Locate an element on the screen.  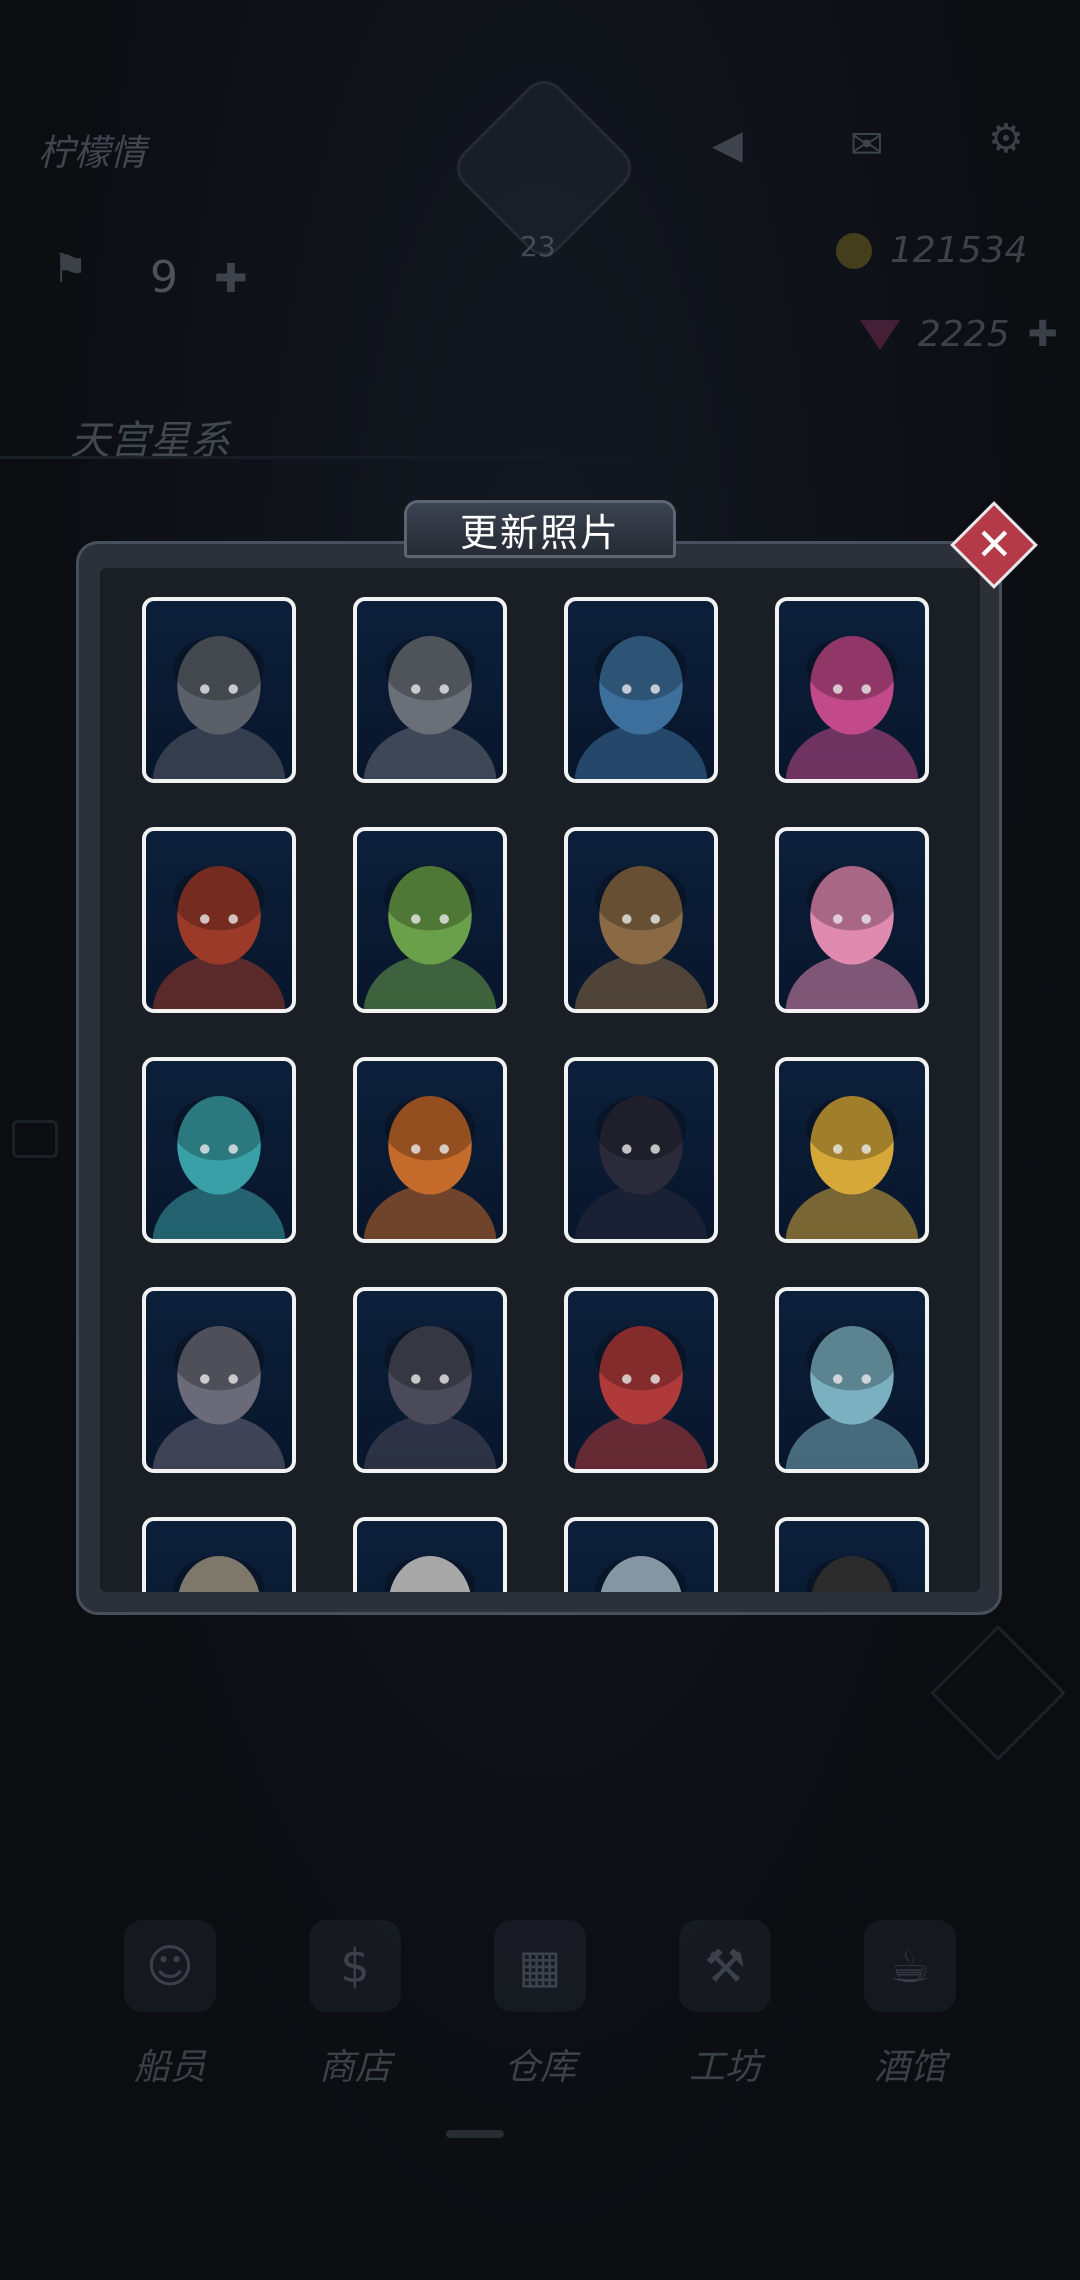
portrait-blonde-man is located at coordinates (852, 1150).